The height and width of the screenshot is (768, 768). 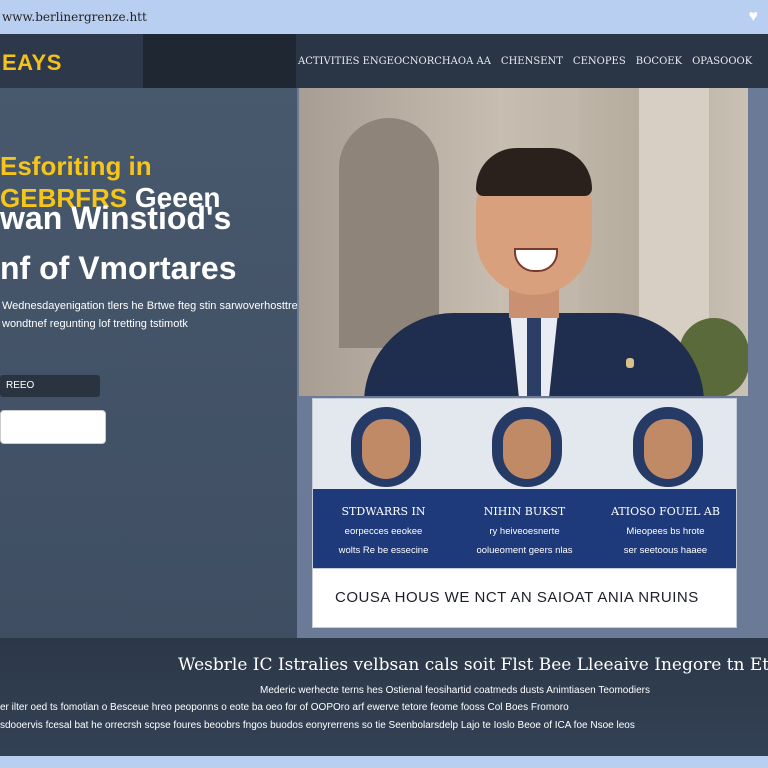 What do you see at coordinates (659, 61) in the screenshot?
I see `nav-link-bocoek: BOCOEK` at bounding box center [659, 61].